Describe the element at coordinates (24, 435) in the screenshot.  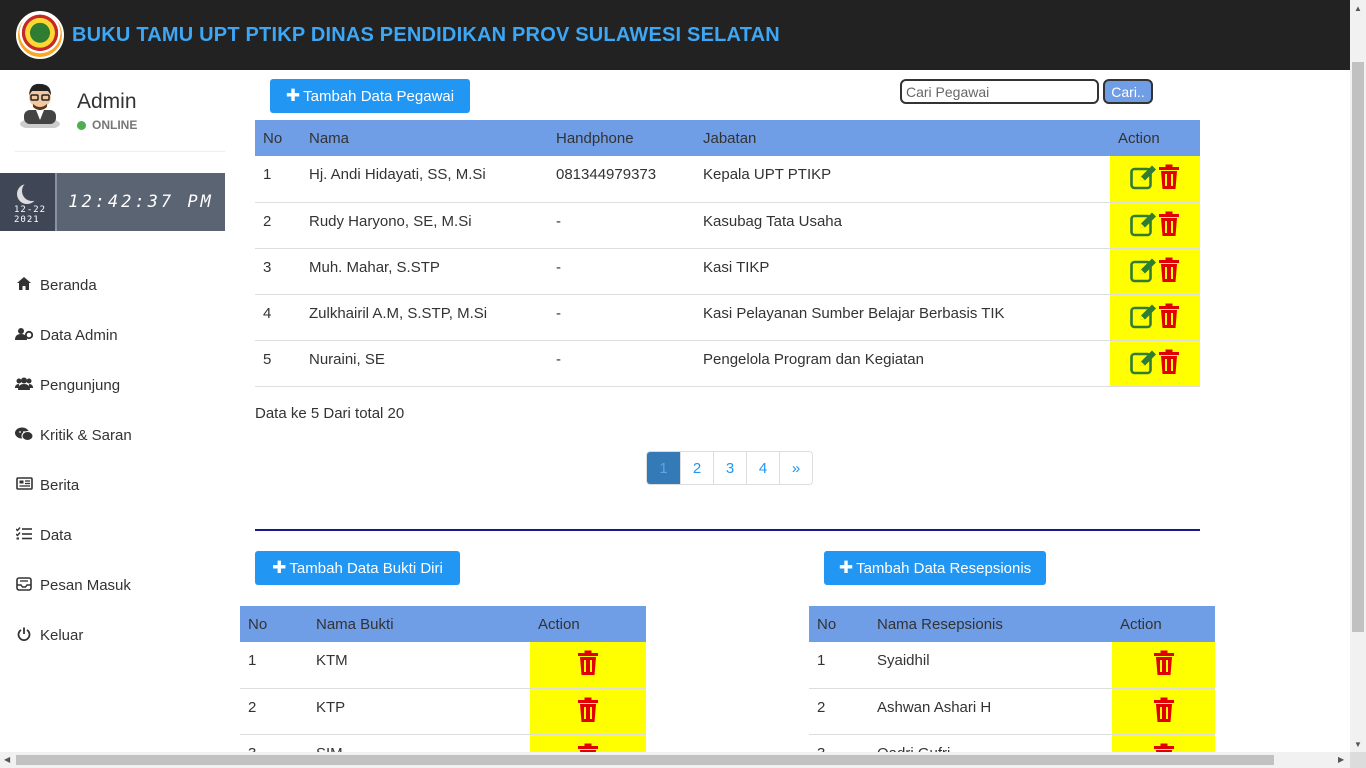
I see `wechat-icon` at that location.